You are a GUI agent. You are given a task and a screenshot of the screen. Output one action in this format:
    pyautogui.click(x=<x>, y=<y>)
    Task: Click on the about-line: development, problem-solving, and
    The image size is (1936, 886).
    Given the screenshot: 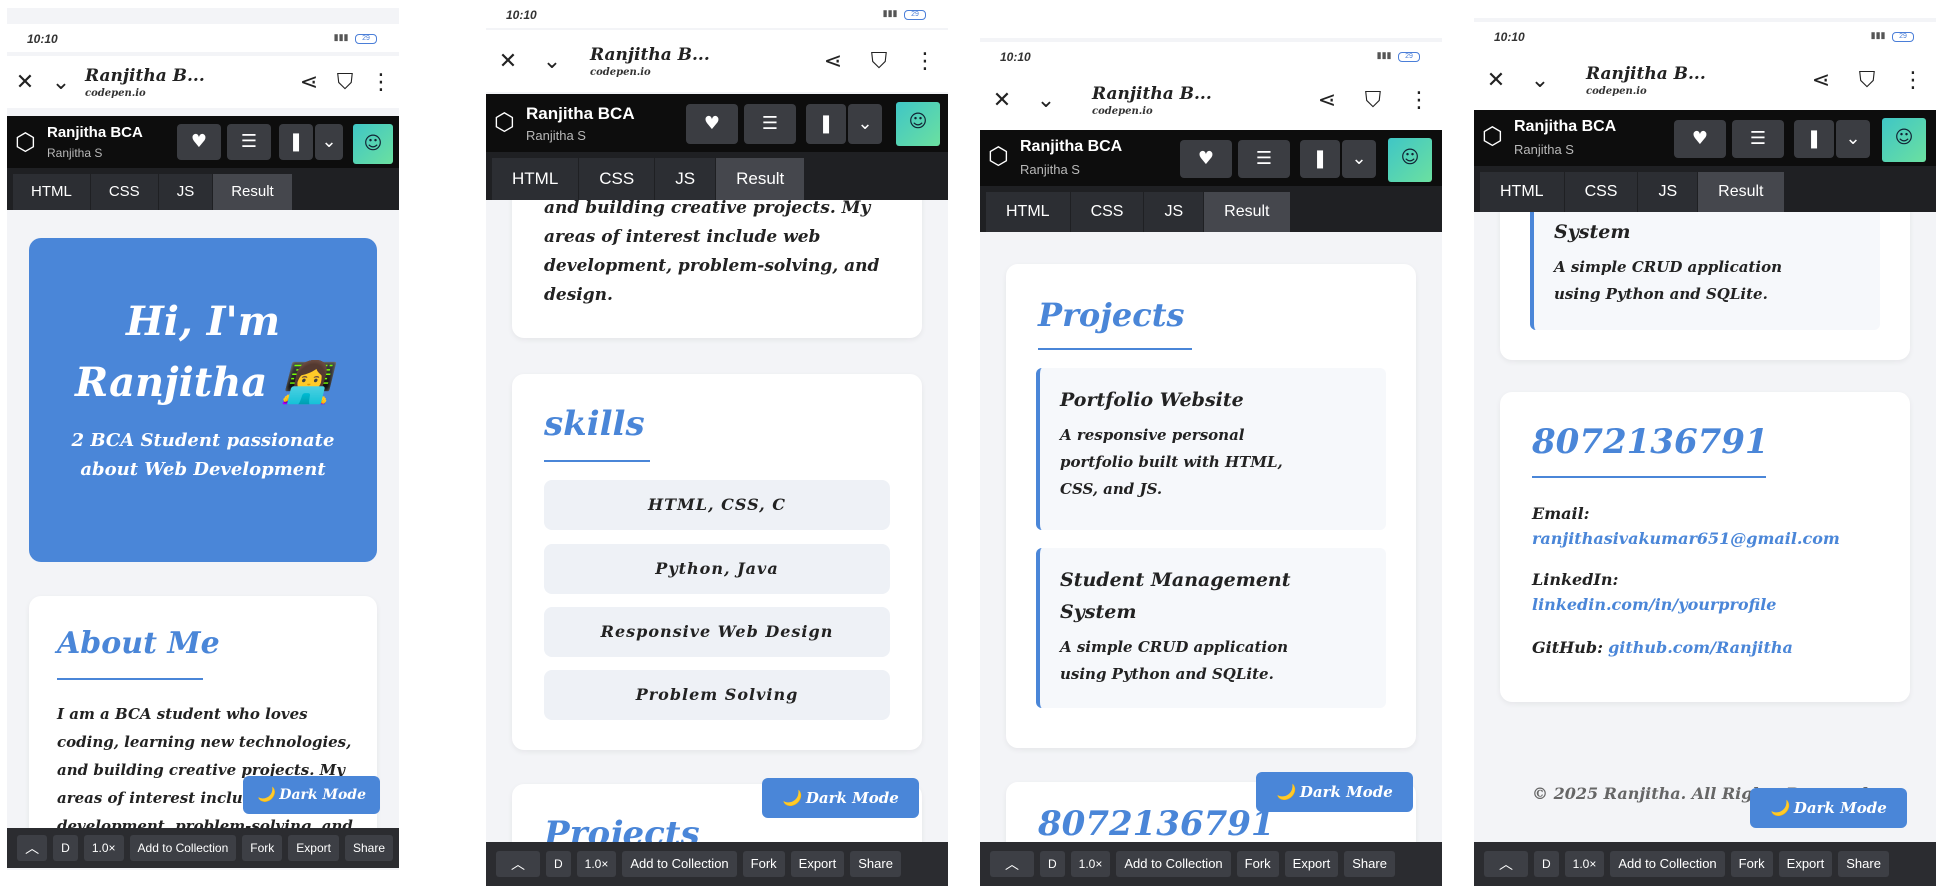 What is the action you would take?
    pyautogui.click(x=205, y=822)
    